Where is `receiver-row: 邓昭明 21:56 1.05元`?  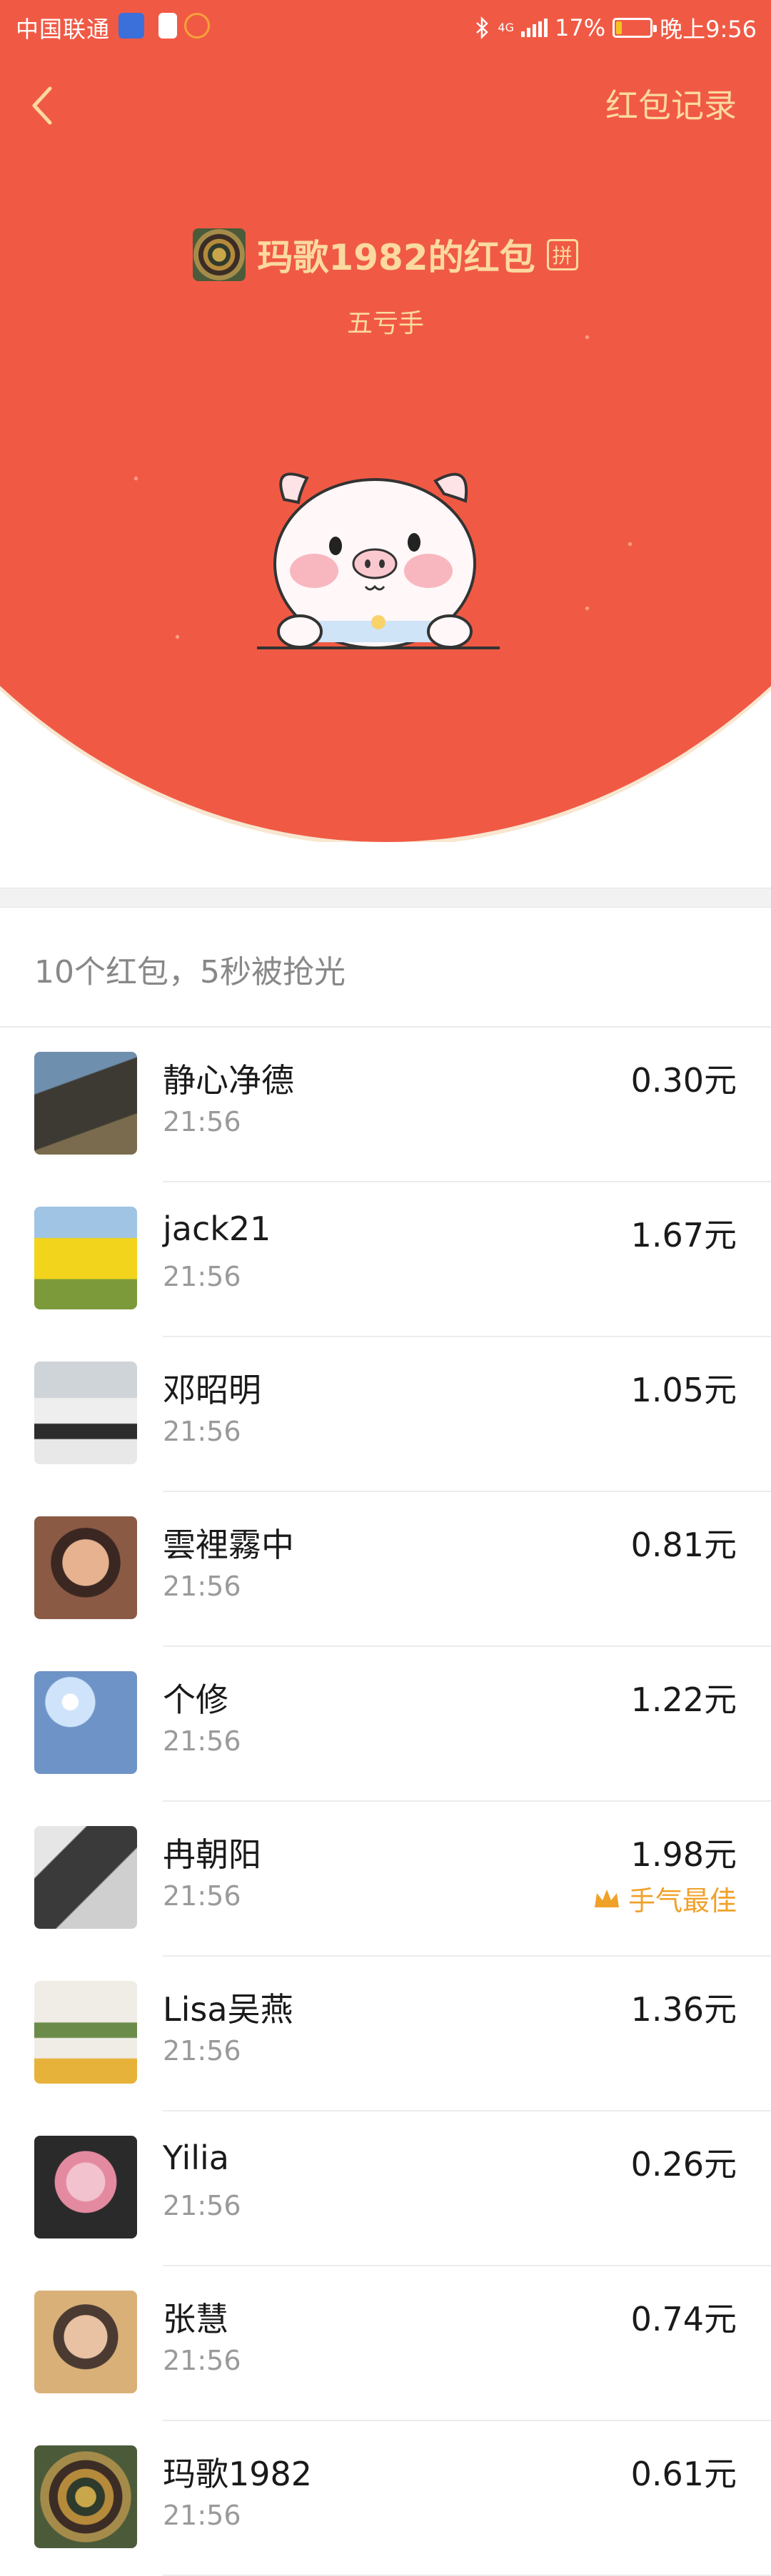 receiver-row: 邓昭明 21:56 1.05元 is located at coordinates (385, 1414).